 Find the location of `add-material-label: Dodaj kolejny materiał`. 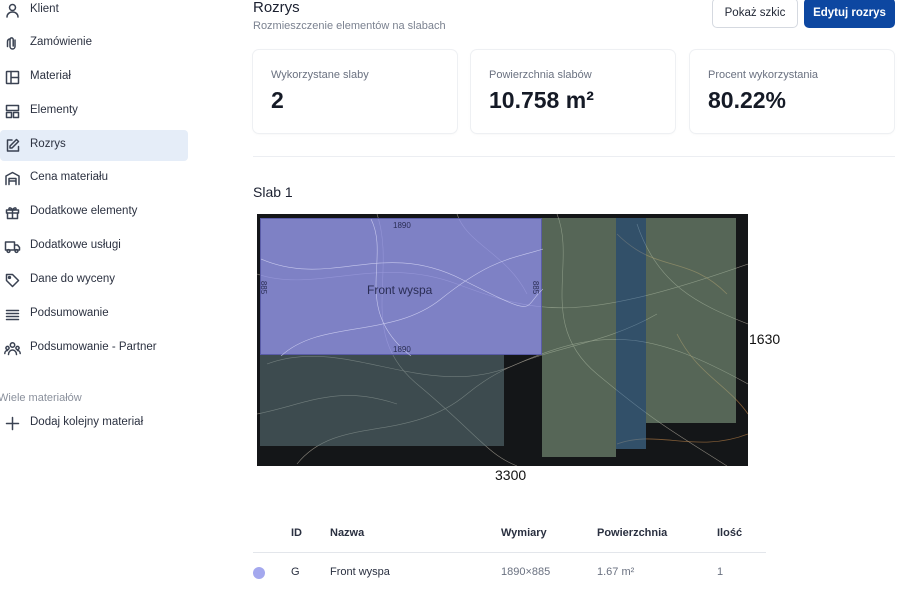

add-material-label: Dodaj kolejny materiał is located at coordinates (87, 422).